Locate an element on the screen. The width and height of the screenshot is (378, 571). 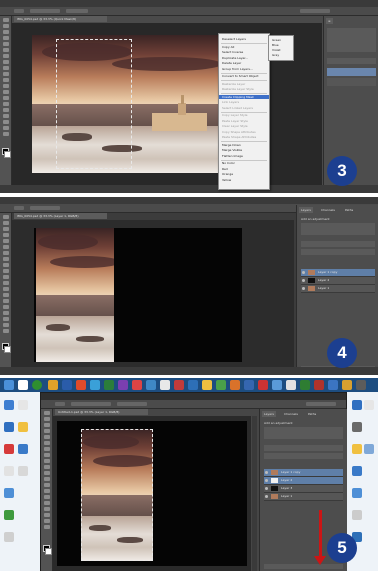
quick-select-tool-icon is located at coordinates (5, 38).